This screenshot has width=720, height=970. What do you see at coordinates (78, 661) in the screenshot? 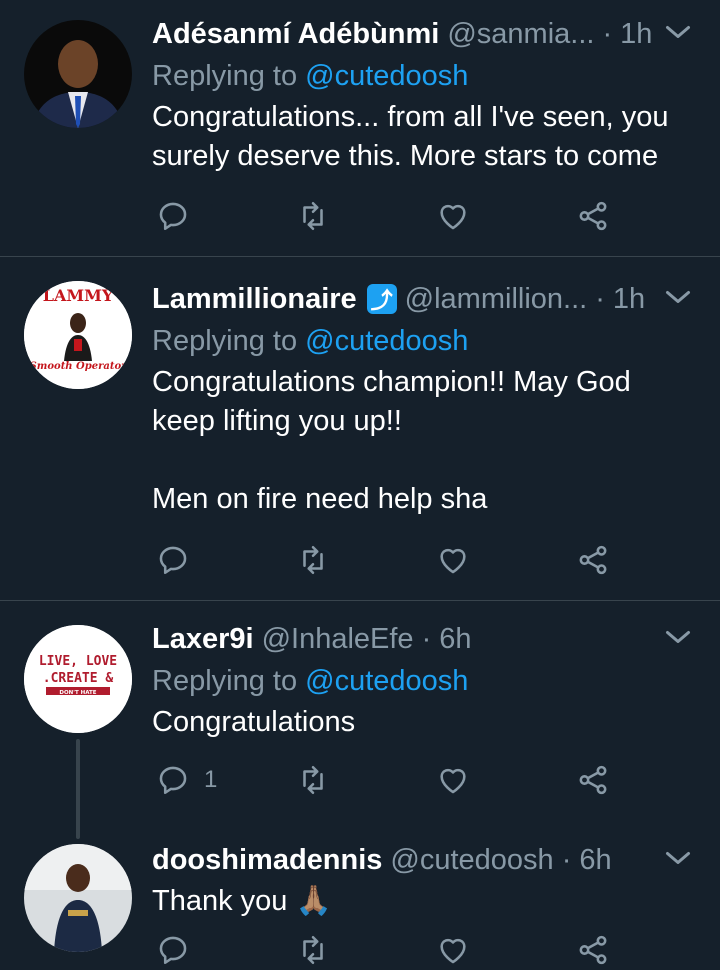
I see `avatar-line1-text: LIVE, LOVE` at bounding box center [78, 661].